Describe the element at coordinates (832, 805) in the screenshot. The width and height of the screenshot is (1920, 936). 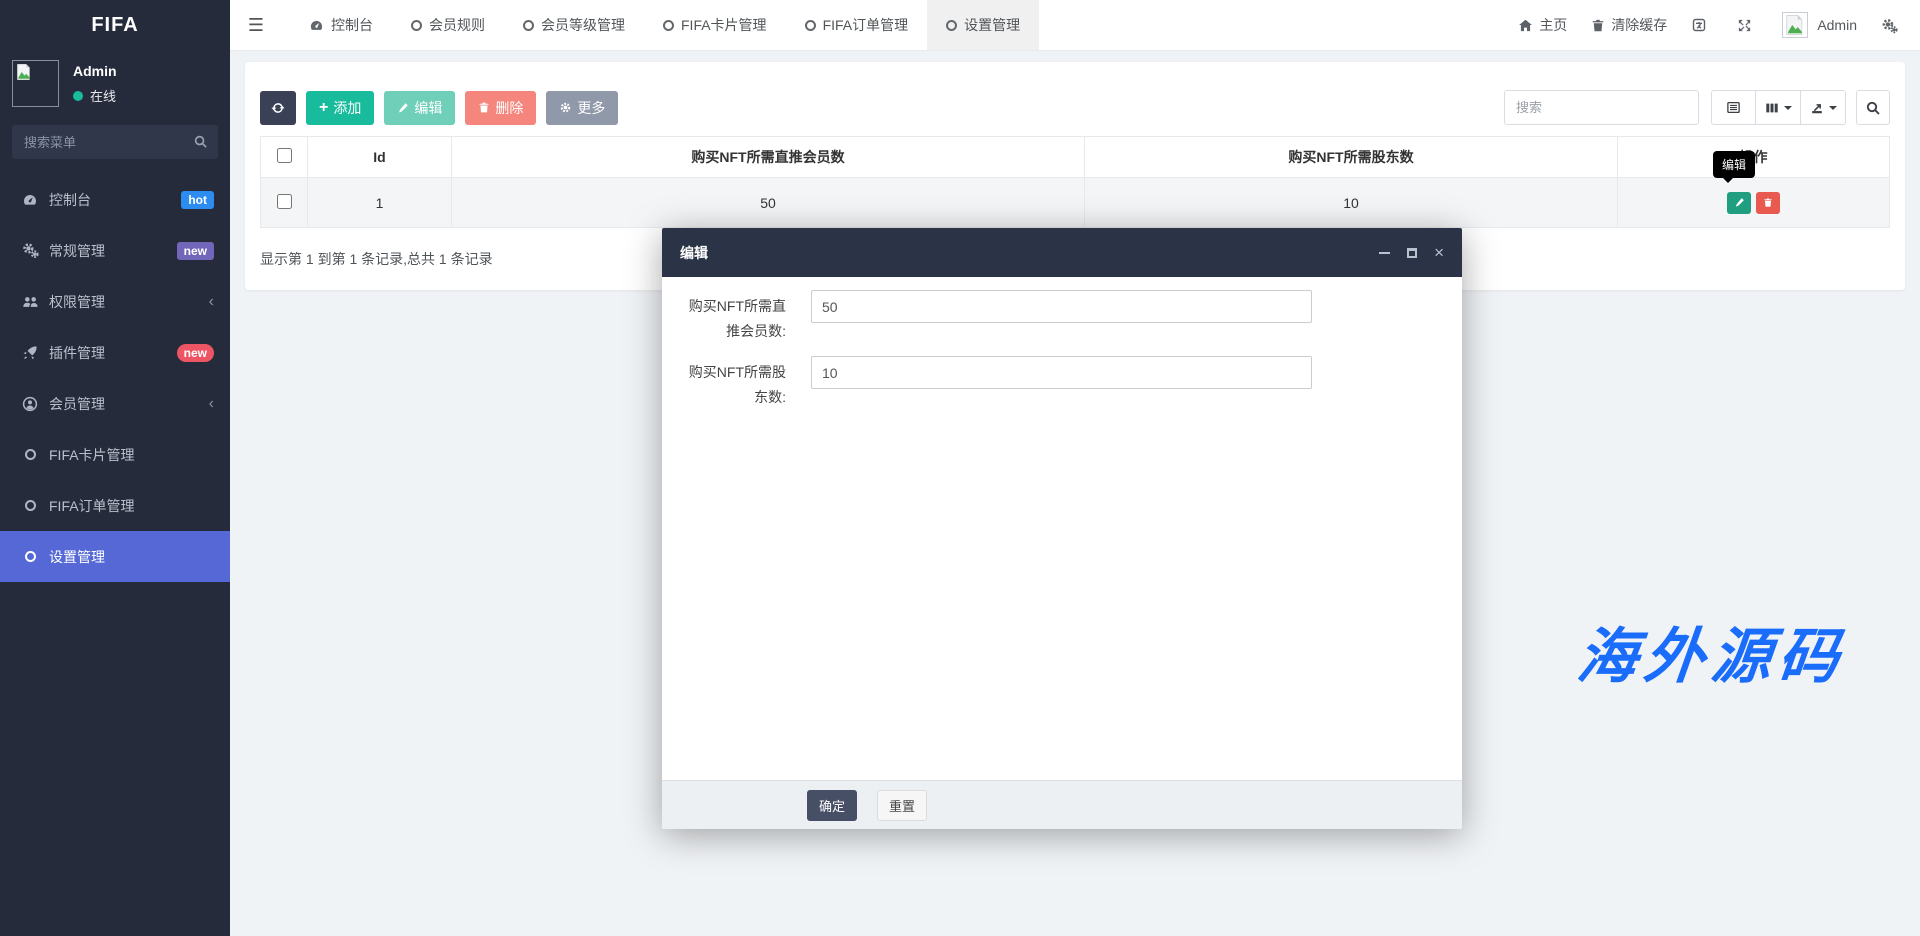
I see `confirm-button: 确定` at that location.